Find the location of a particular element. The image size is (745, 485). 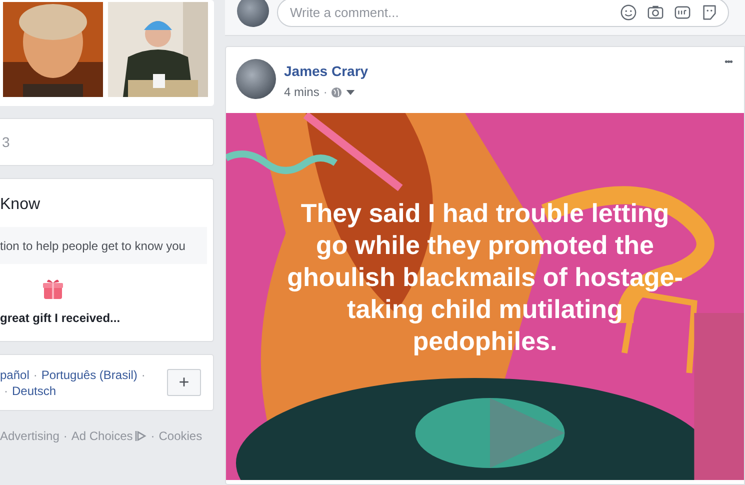

author-name: James Crary is located at coordinates (326, 71).